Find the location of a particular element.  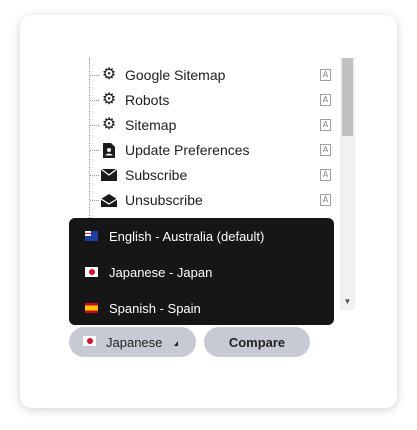

tree-item-label: Subscribe is located at coordinates (156, 175).